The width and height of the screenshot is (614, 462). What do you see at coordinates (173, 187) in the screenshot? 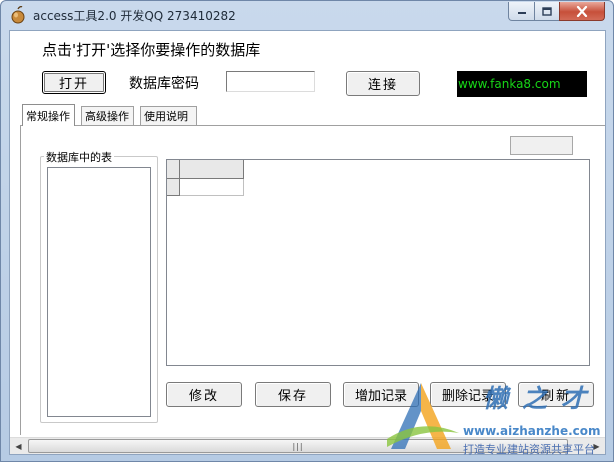
I see `grid-row-header` at bounding box center [173, 187].